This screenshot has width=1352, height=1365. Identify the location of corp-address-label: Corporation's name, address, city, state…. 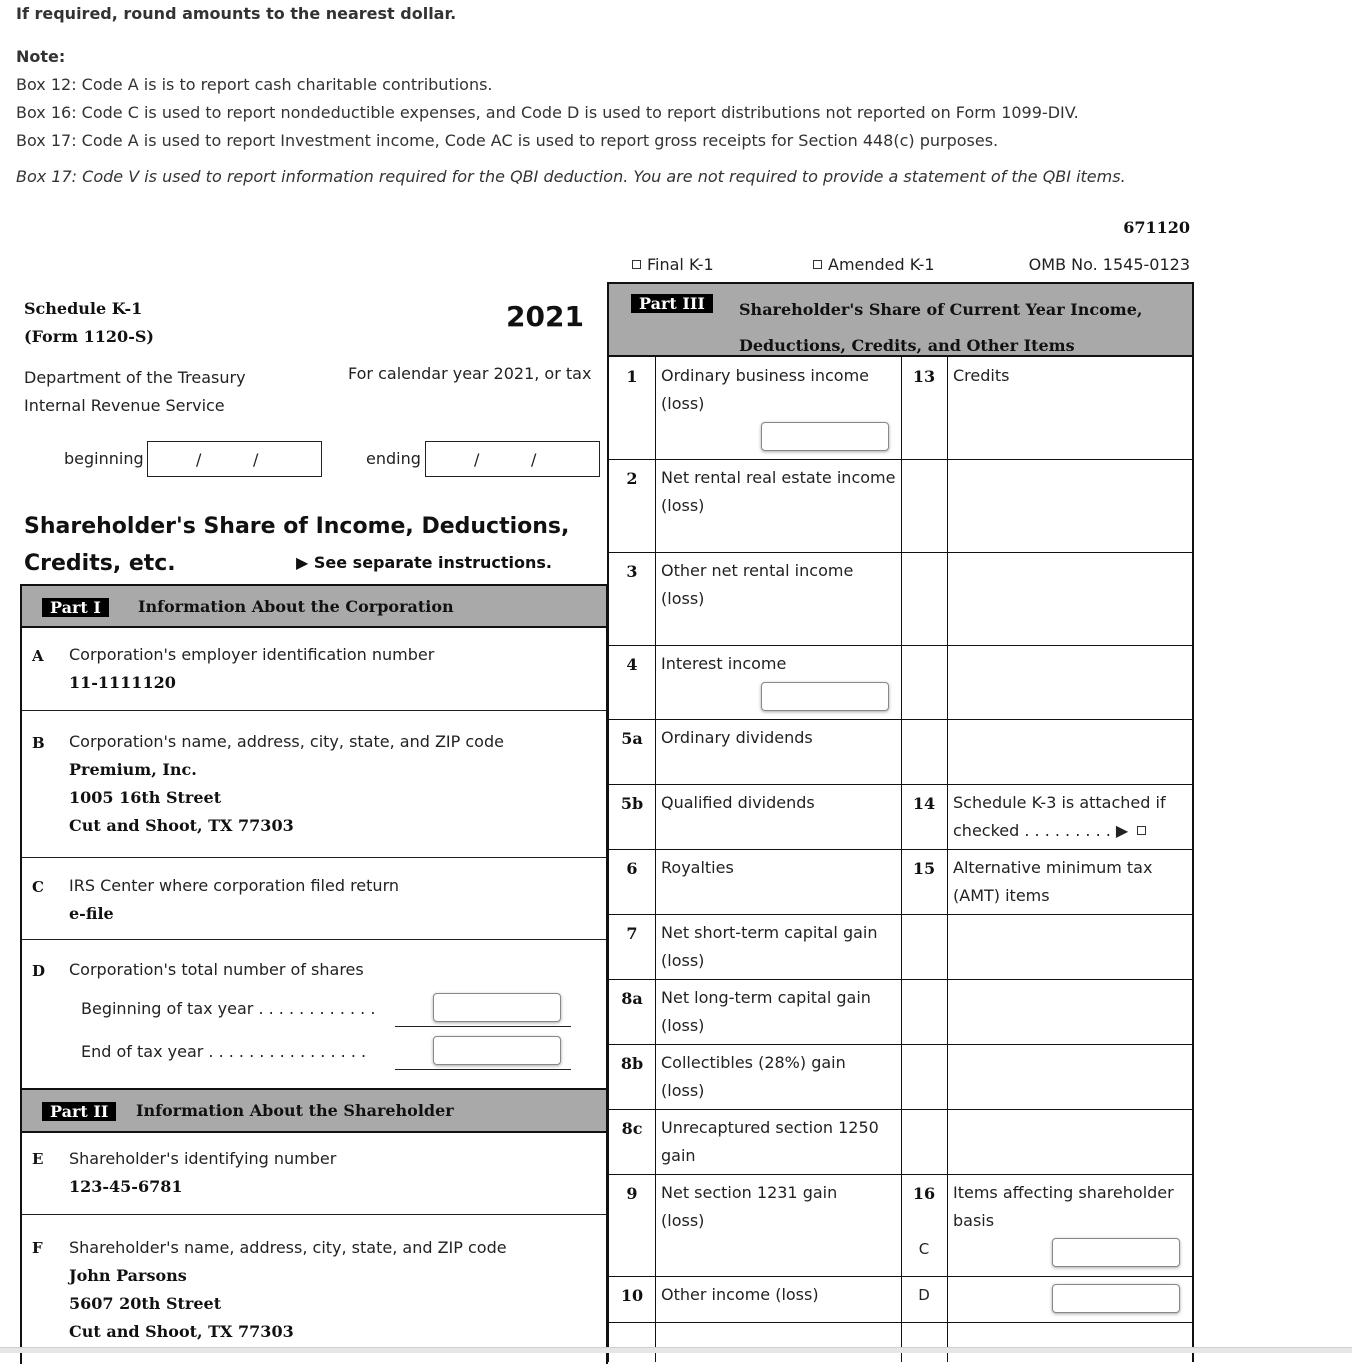
(286, 741).